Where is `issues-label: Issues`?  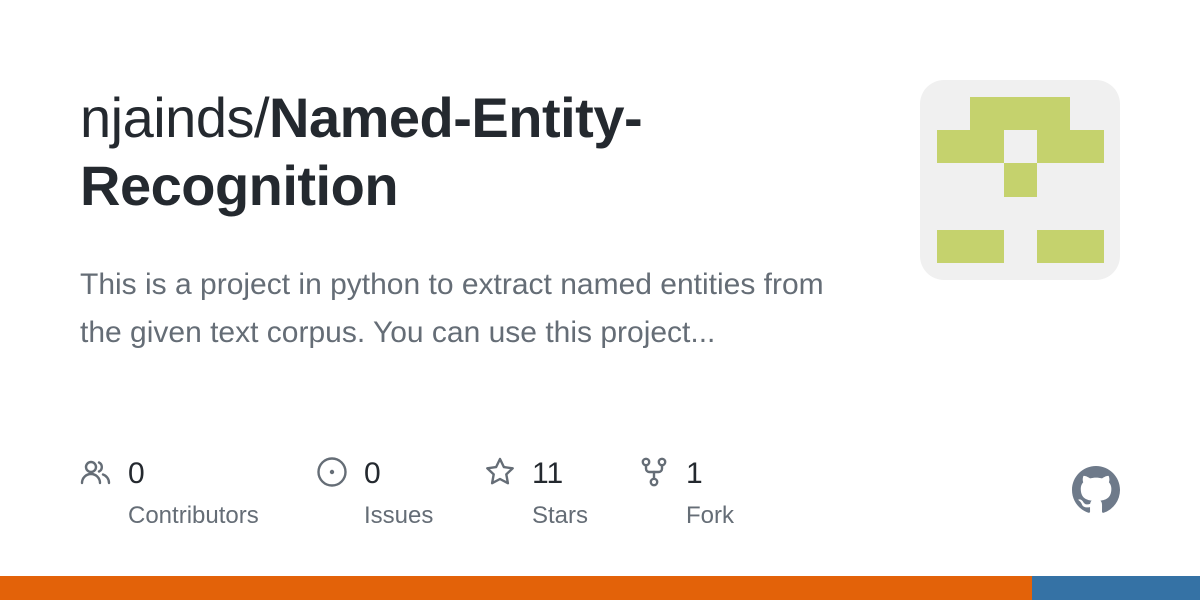 issues-label: Issues is located at coordinates (399, 515).